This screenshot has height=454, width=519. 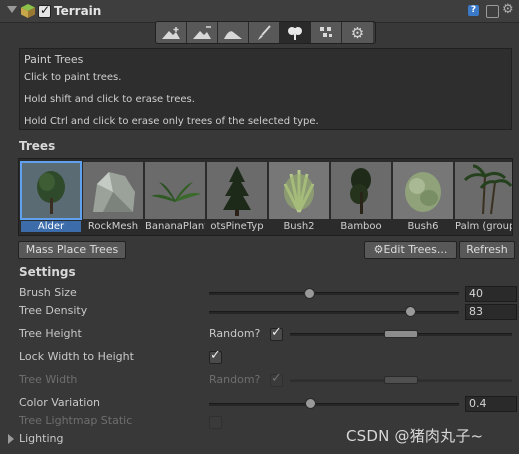 I want to click on lock-width-label: Lock Width to Height, so click(x=76, y=356).